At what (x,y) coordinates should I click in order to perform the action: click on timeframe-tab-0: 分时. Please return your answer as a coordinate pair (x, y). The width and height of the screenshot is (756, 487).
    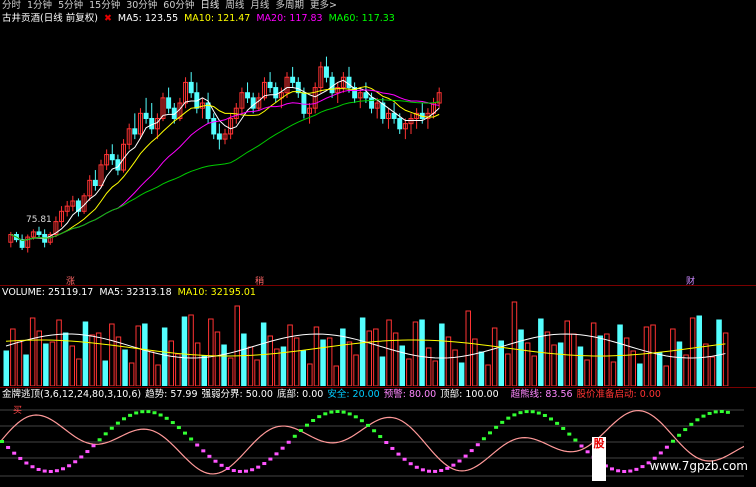
    Looking at the image, I should click on (11, 6).